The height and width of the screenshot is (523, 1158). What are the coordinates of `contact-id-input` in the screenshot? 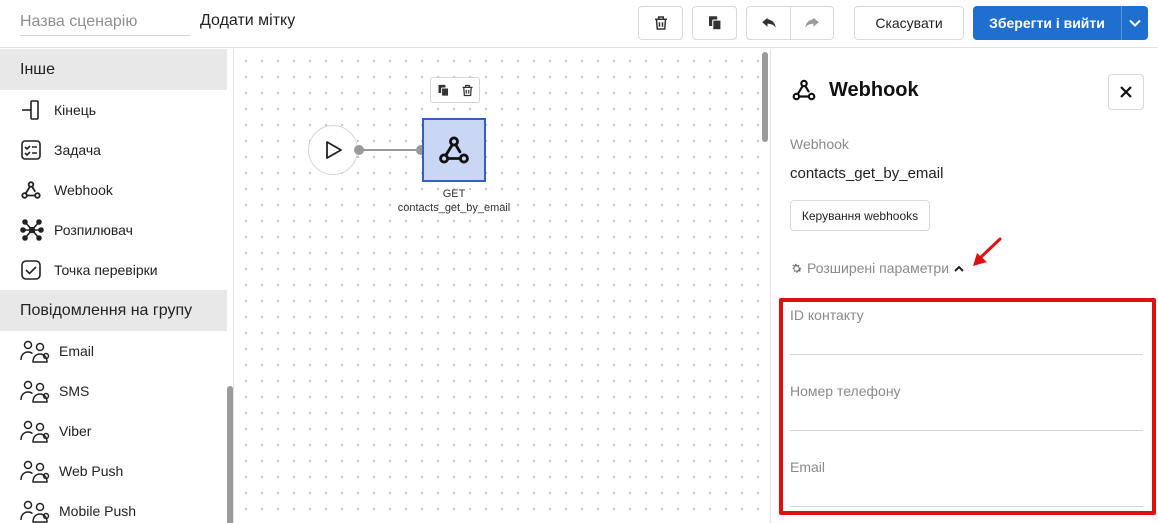 It's located at (966, 335).